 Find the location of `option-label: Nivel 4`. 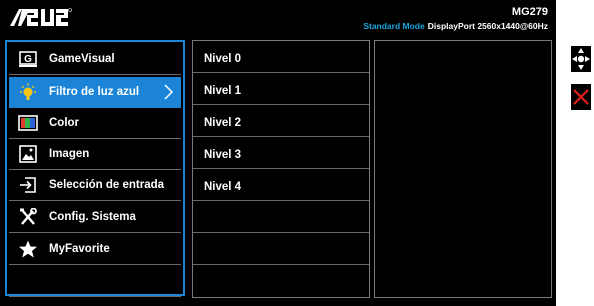

option-label: Nivel 4 is located at coordinates (223, 187).